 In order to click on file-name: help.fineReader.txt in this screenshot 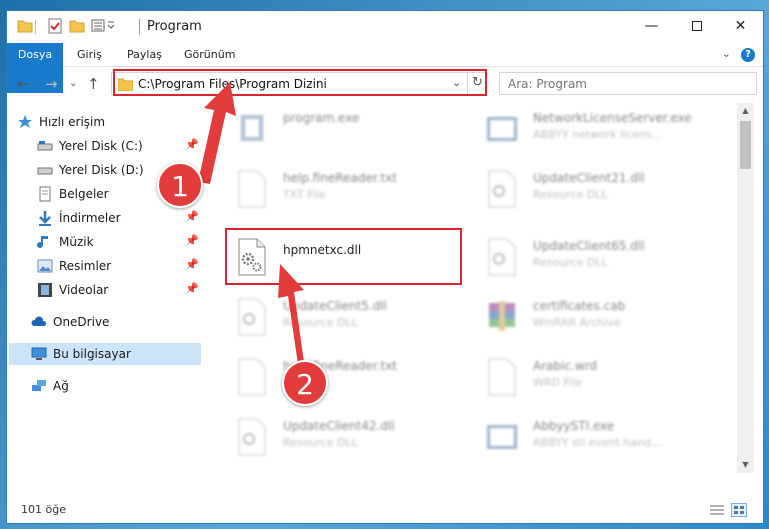, I will do `click(340, 178)`.